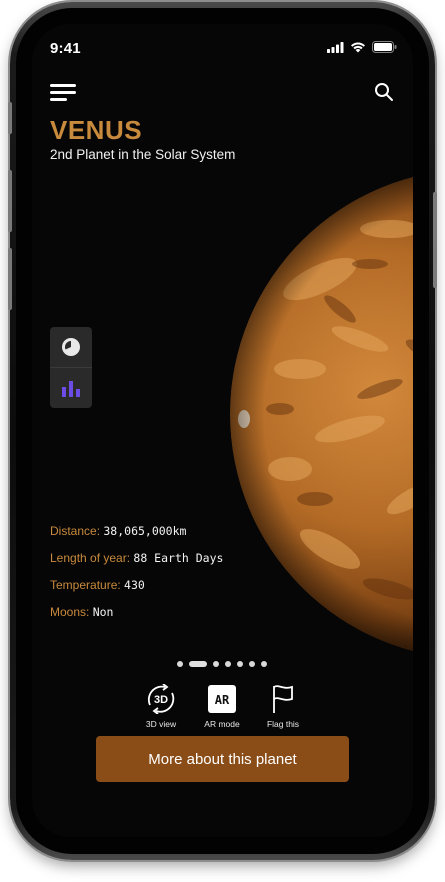 Image resolution: width=445 pixels, height=882 pixels. I want to click on moons-value: Non, so click(103, 612).